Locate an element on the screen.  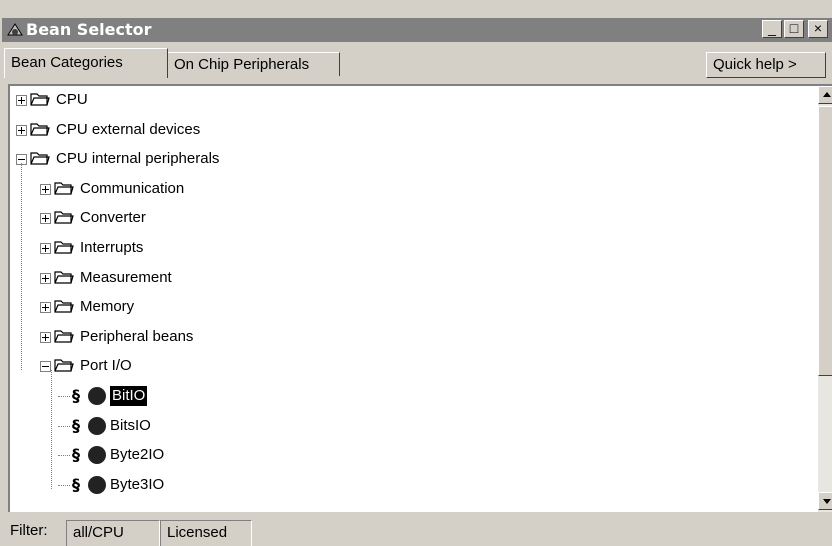
tree-item: § Byte3IO is located at coordinates (410, 485).